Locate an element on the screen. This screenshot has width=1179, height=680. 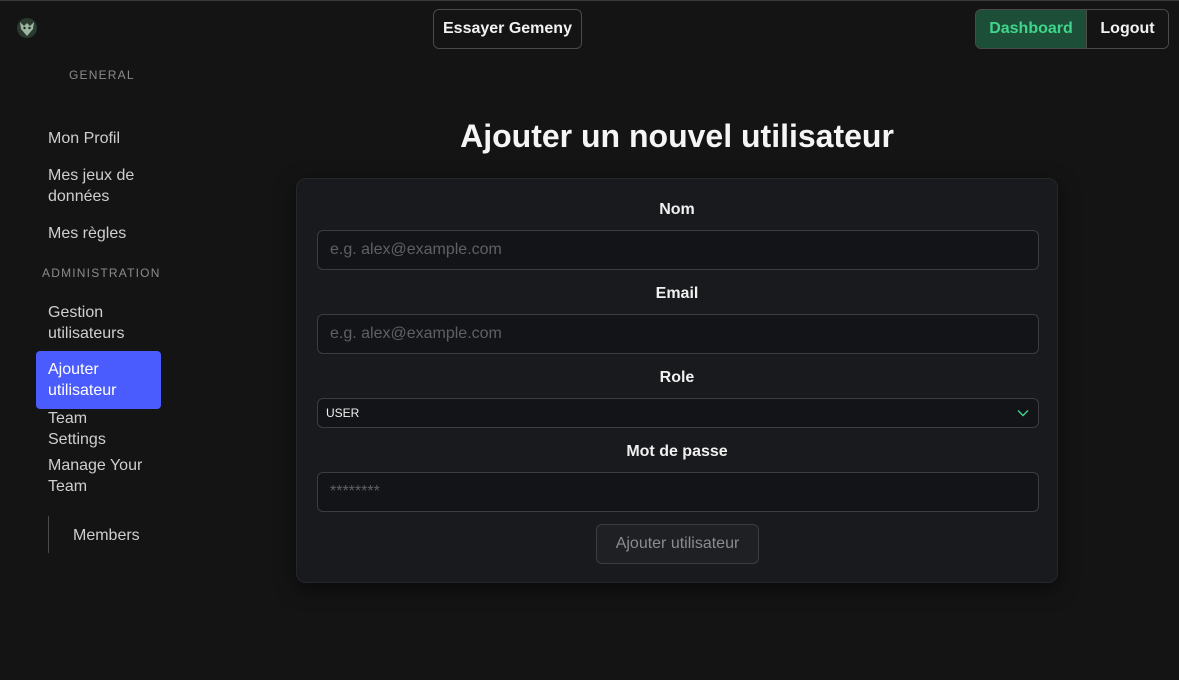
email-input is located at coordinates (678, 334).